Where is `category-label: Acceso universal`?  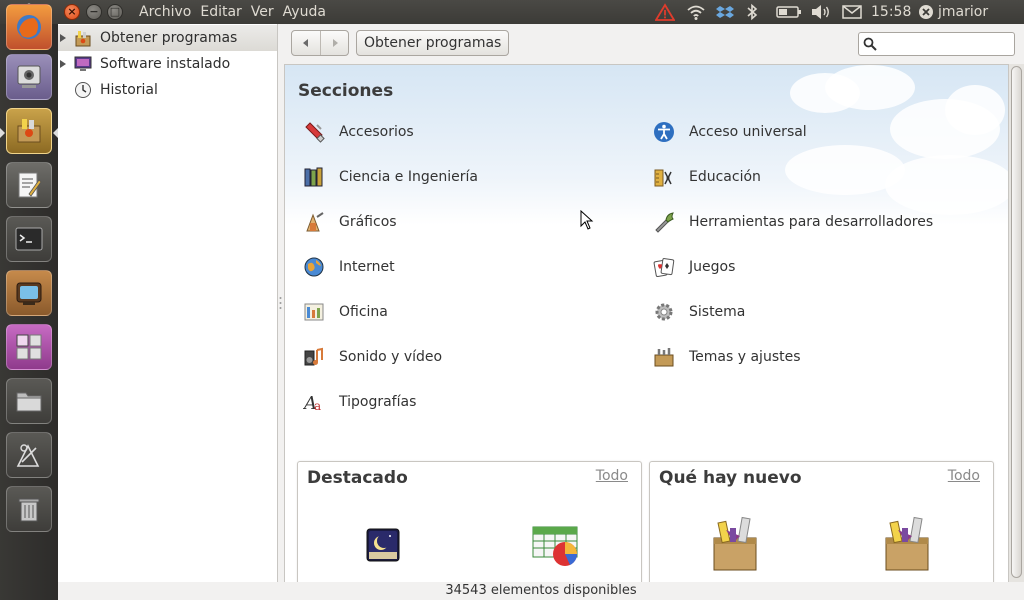
category-label: Acceso universal is located at coordinates (748, 132).